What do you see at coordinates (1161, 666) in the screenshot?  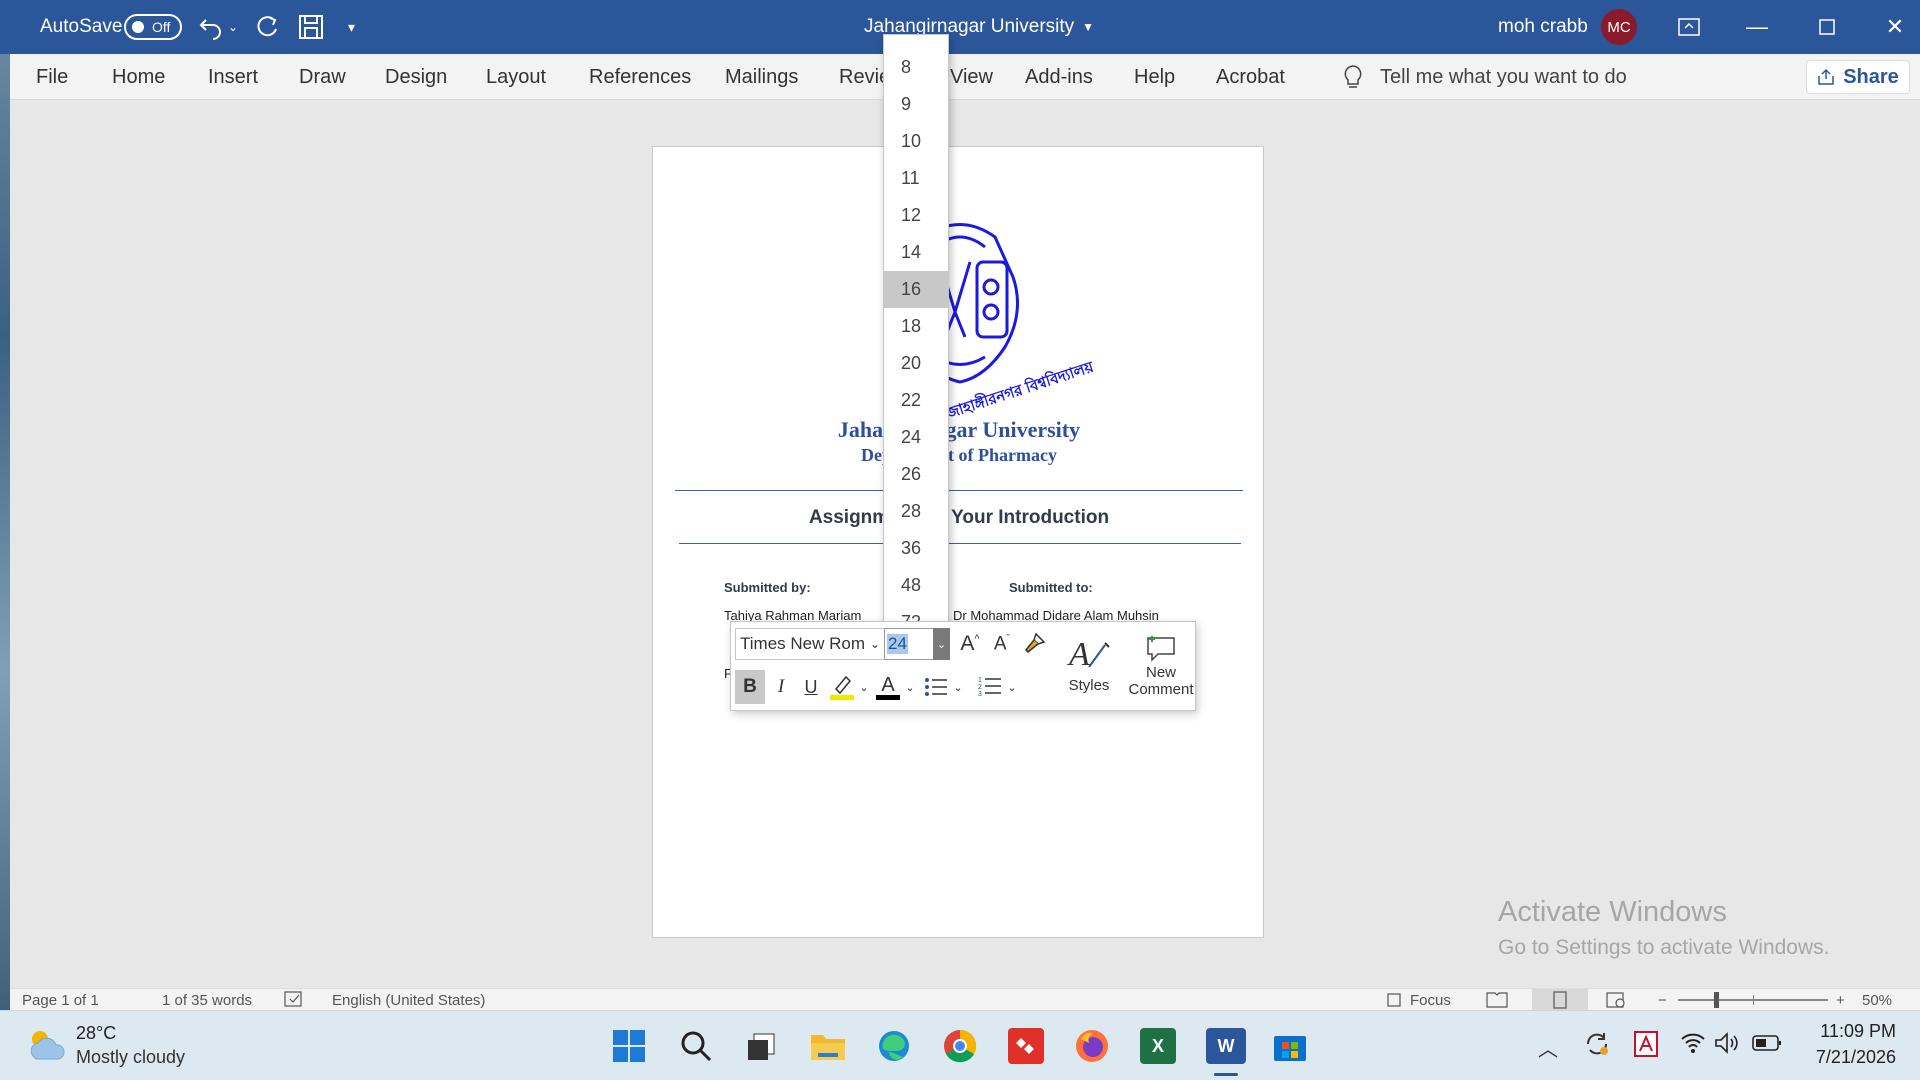 I see `new-comment-button: New Comment` at bounding box center [1161, 666].